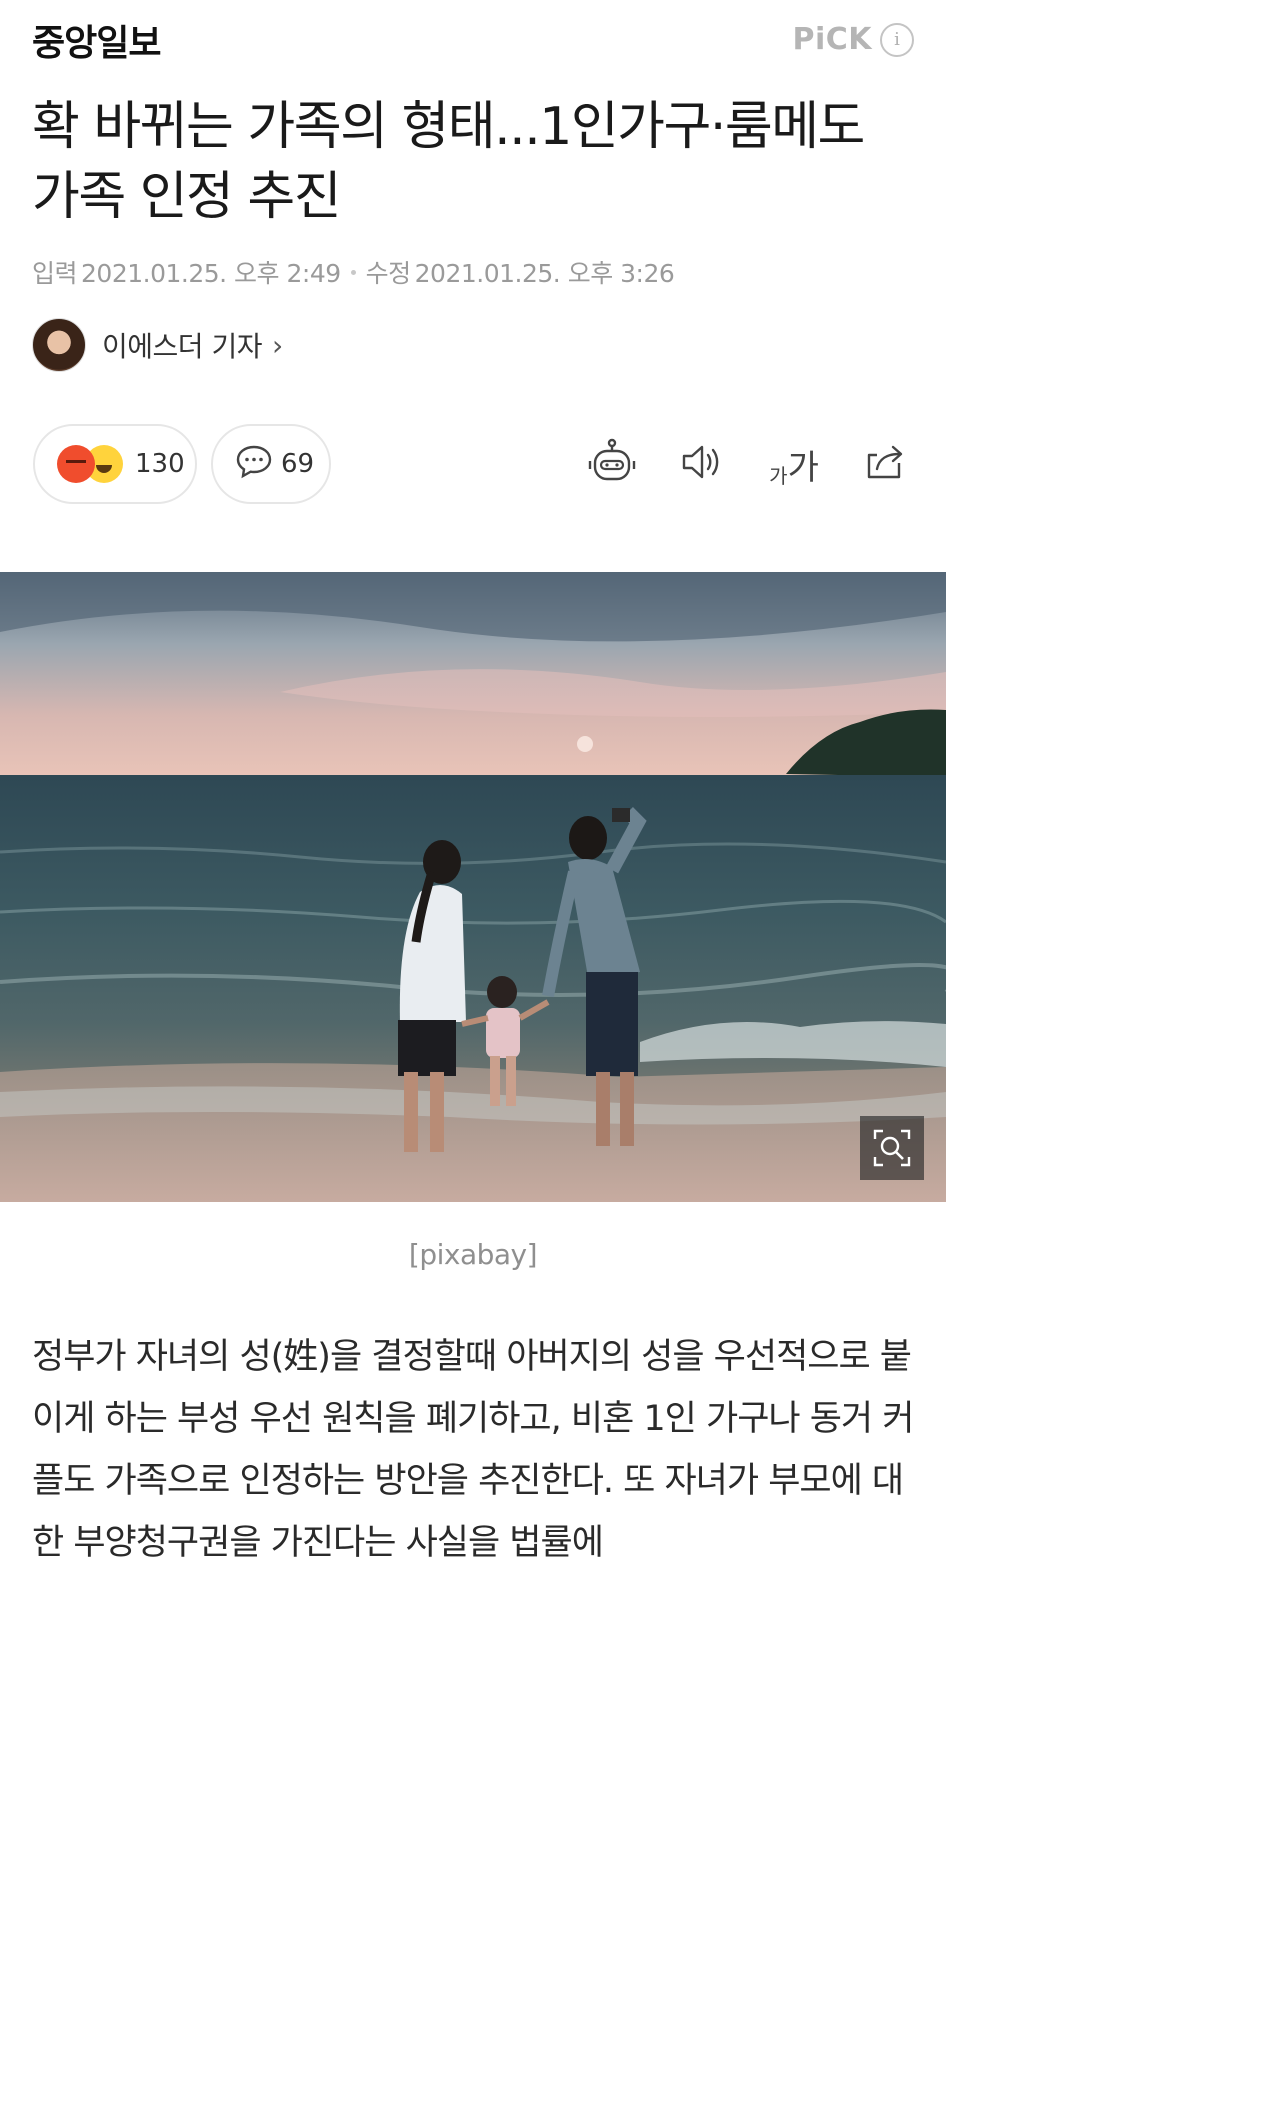 This screenshot has height=2128, width=1284. I want to click on pick-badge: PiCK i, so click(853, 39).